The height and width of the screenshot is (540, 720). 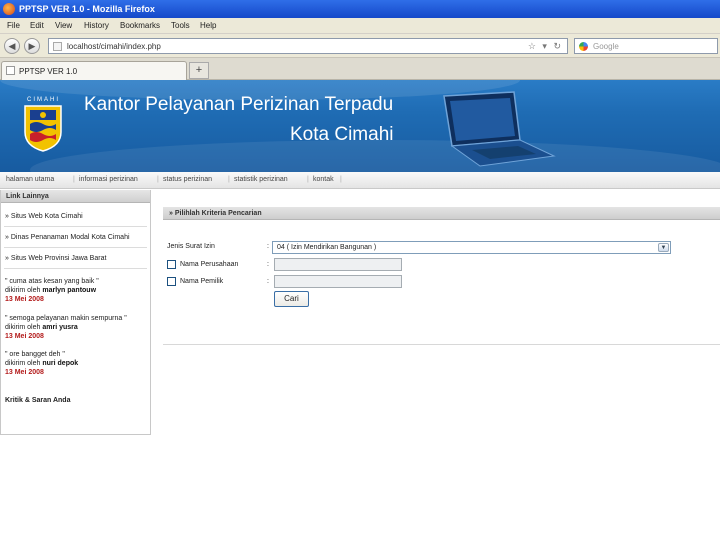 What do you see at coordinates (30, 179) in the screenshot?
I see `nav-halaman-utama: halaman utama` at bounding box center [30, 179].